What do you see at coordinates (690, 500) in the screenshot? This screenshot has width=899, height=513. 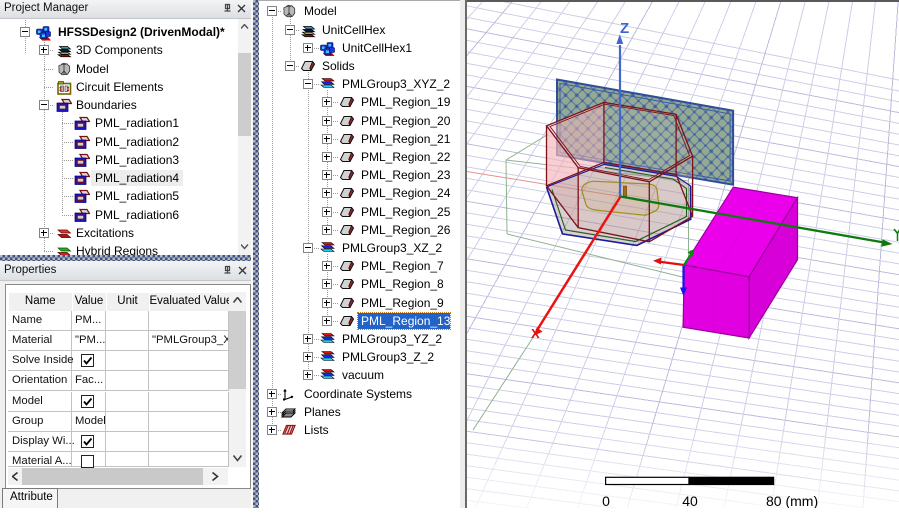 I see `svg-text: 40` at bounding box center [690, 500].